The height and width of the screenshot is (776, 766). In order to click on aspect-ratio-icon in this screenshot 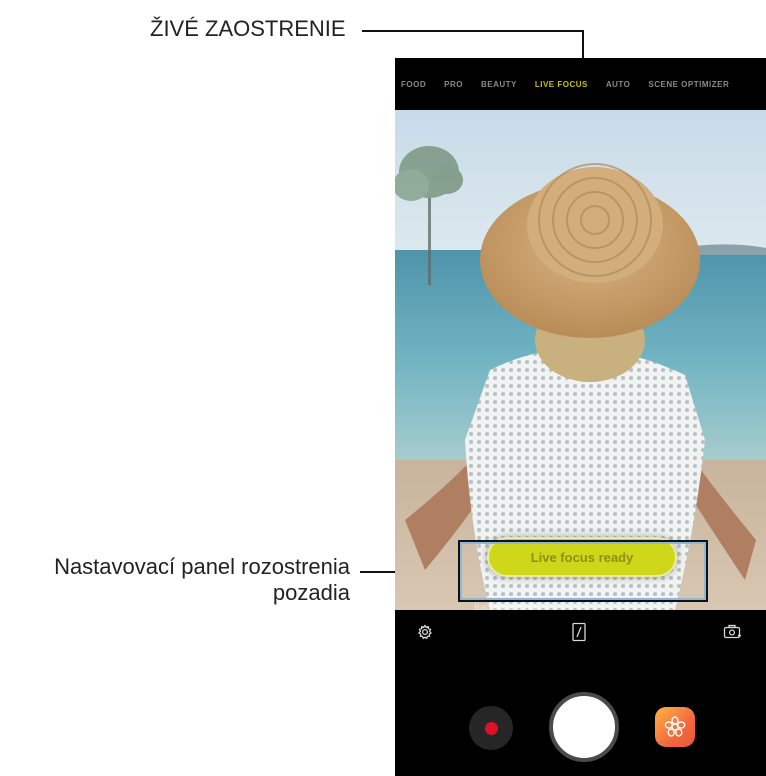, I will do `click(579, 634)`.